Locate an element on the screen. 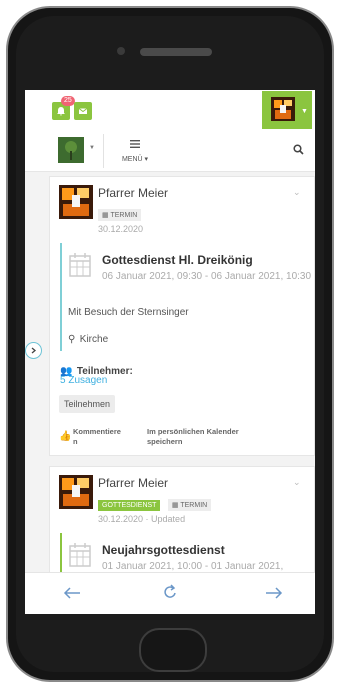 Image resolution: width=340 pixels, height=686 pixels. space-logo is located at coordinates (71, 150).